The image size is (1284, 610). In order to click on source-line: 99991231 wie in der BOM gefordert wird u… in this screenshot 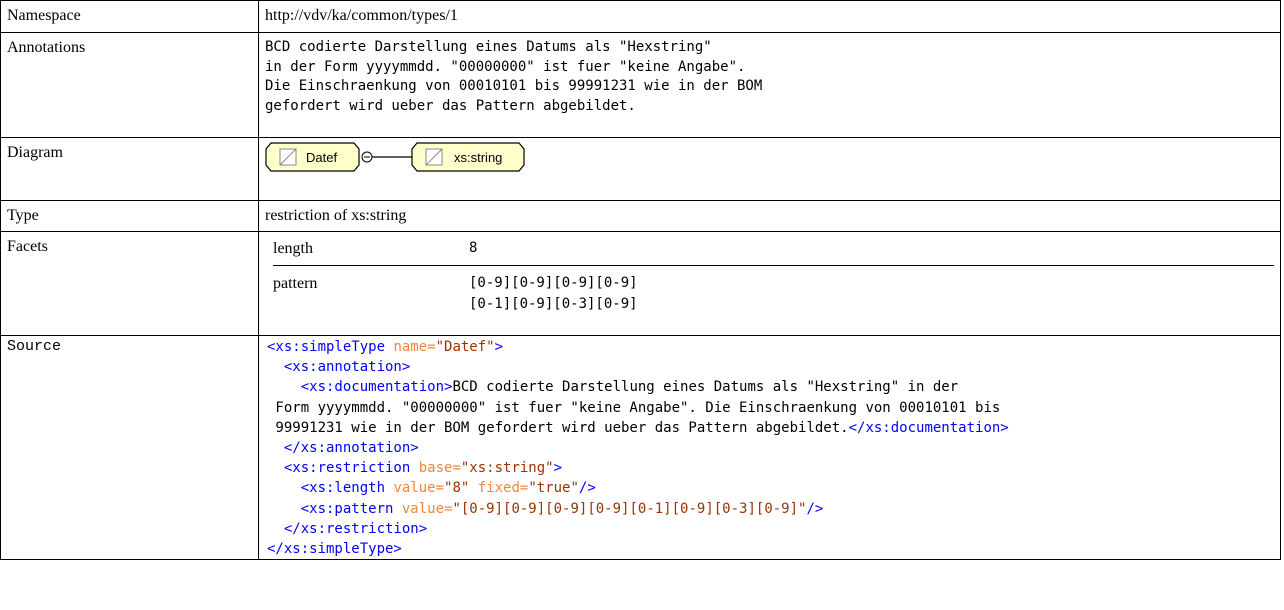, I will do `click(638, 427)`.